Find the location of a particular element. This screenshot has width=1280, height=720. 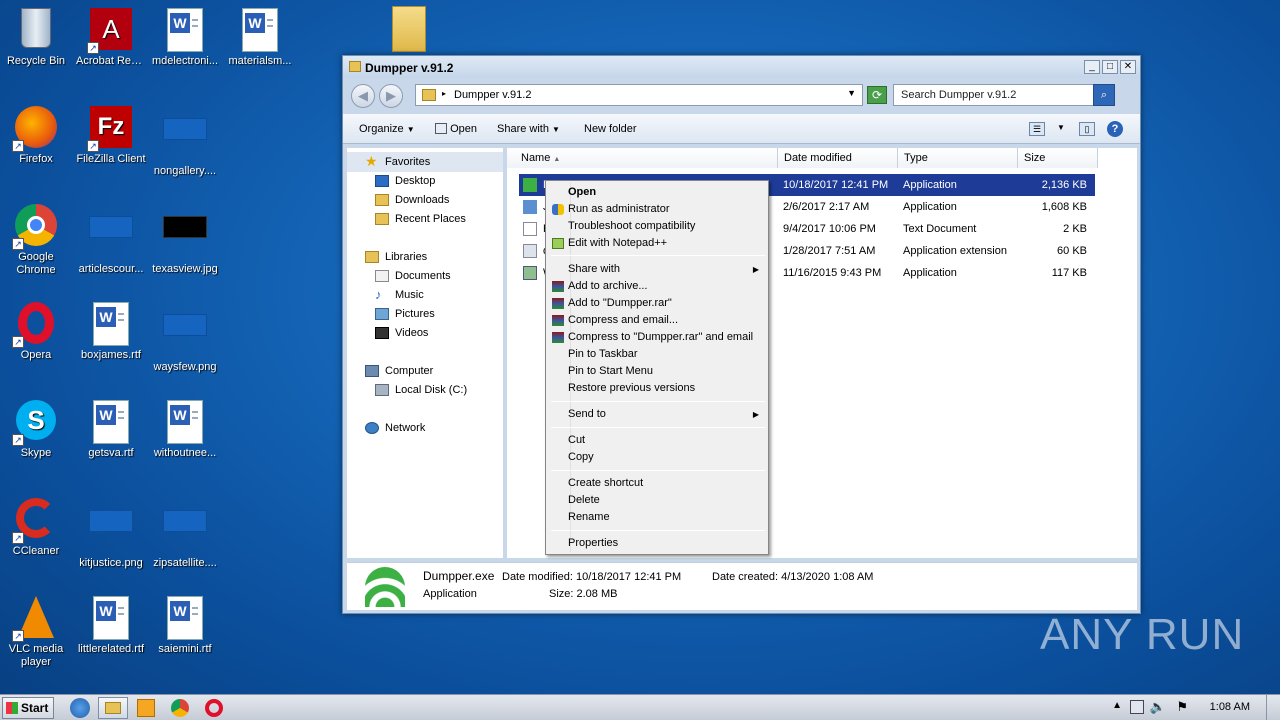

speaker-icon: 🔈 is located at coordinates (1158, 707).